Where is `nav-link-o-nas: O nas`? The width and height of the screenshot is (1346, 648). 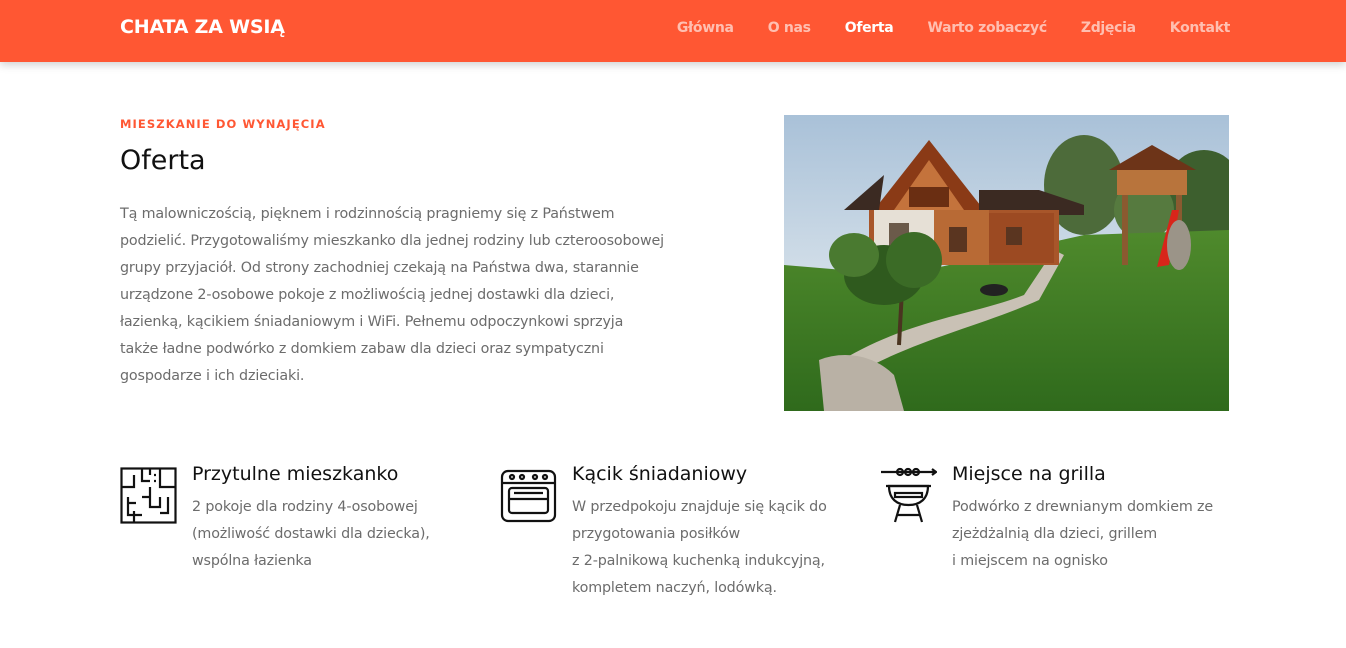 nav-link-o-nas: O nas is located at coordinates (789, 28).